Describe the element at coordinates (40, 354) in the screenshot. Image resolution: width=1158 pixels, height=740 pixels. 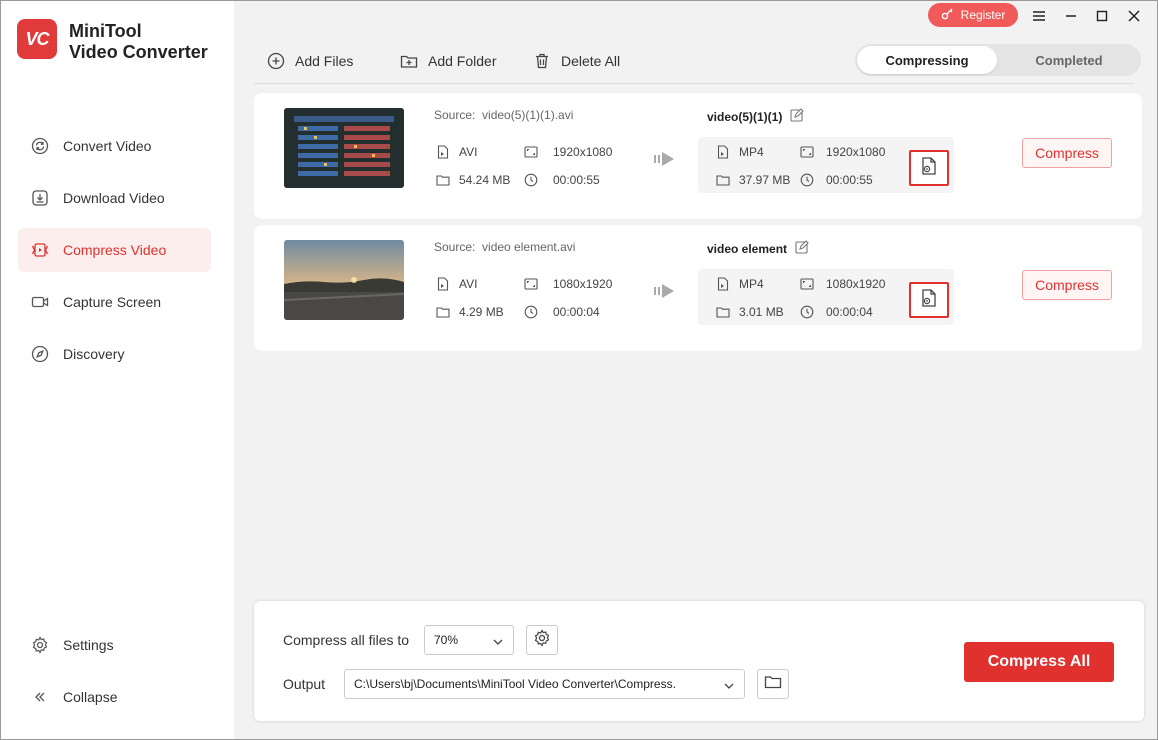
I see `compass-icon` at that location.